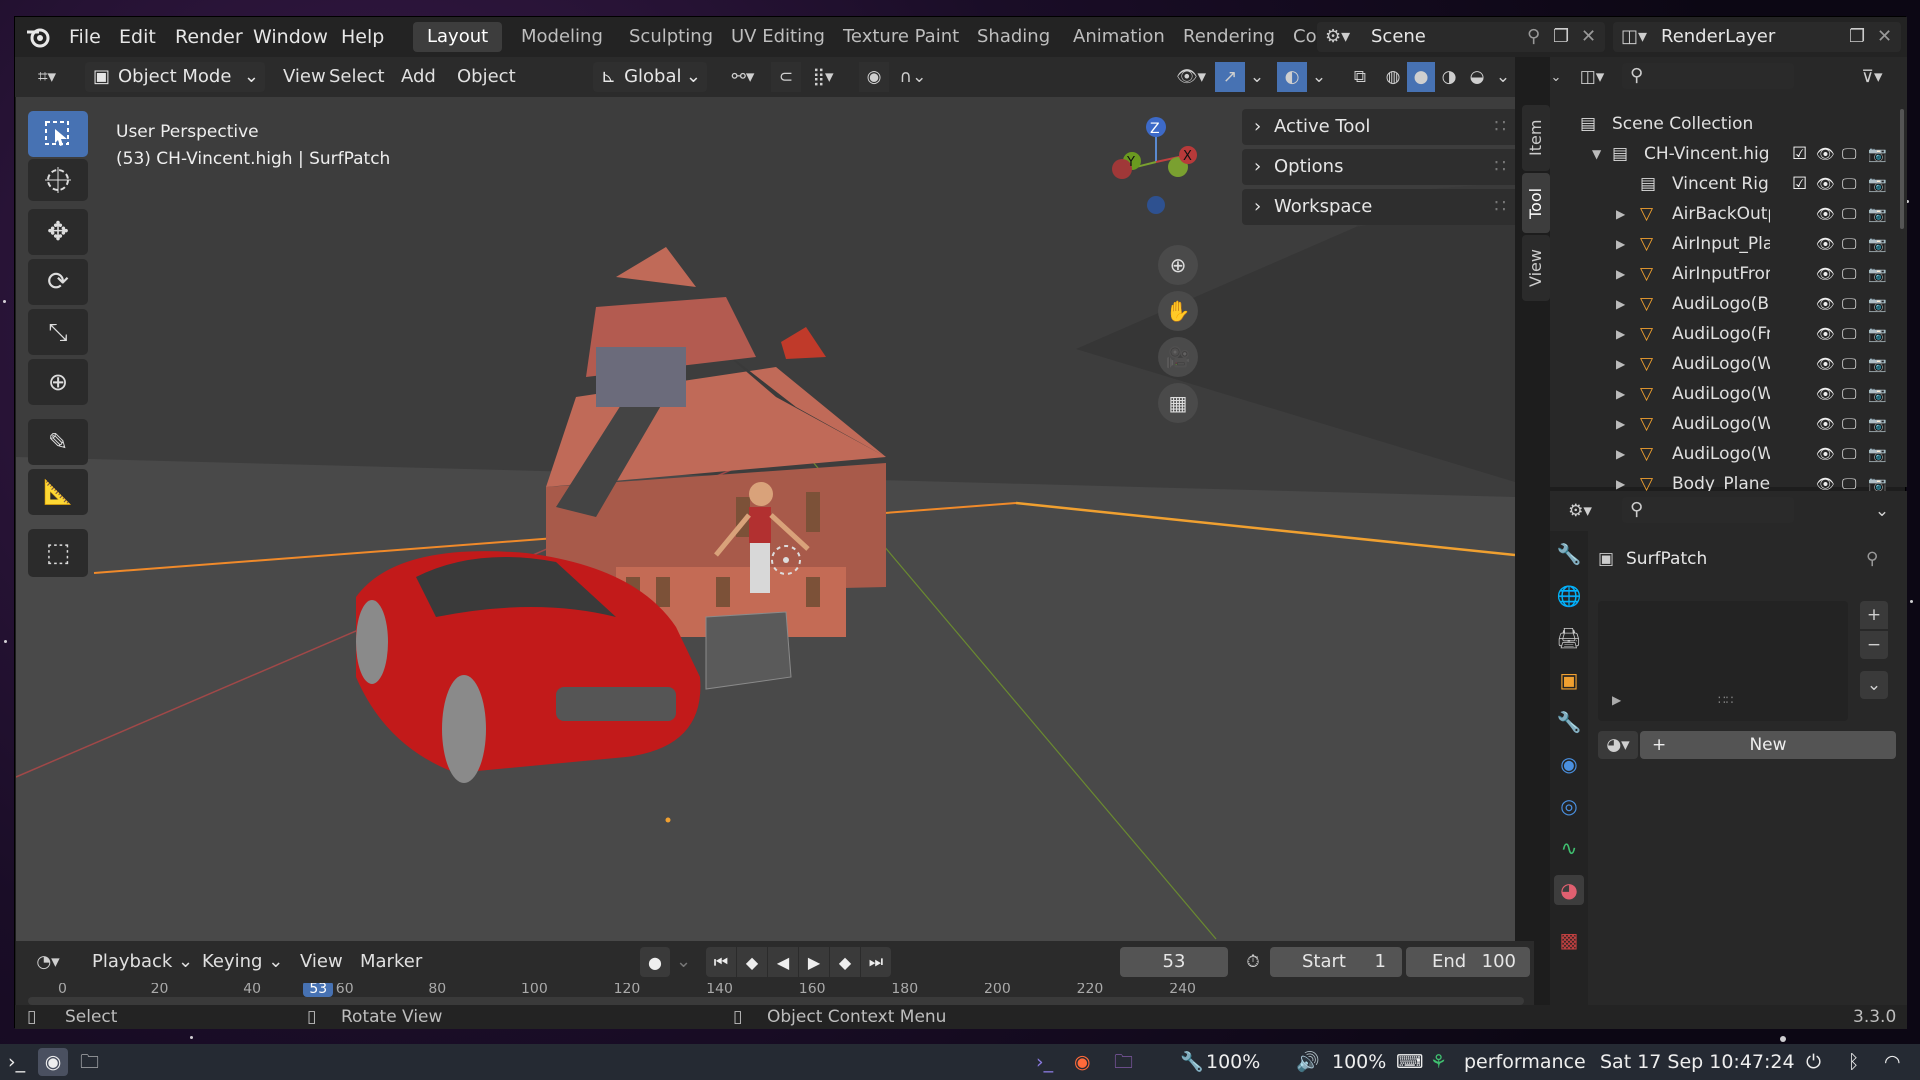 The image size is (1920, 1080). Describe the element at coordinates (1174, 962) in the screenshot. I see `current-frame-field: 53` at that location.